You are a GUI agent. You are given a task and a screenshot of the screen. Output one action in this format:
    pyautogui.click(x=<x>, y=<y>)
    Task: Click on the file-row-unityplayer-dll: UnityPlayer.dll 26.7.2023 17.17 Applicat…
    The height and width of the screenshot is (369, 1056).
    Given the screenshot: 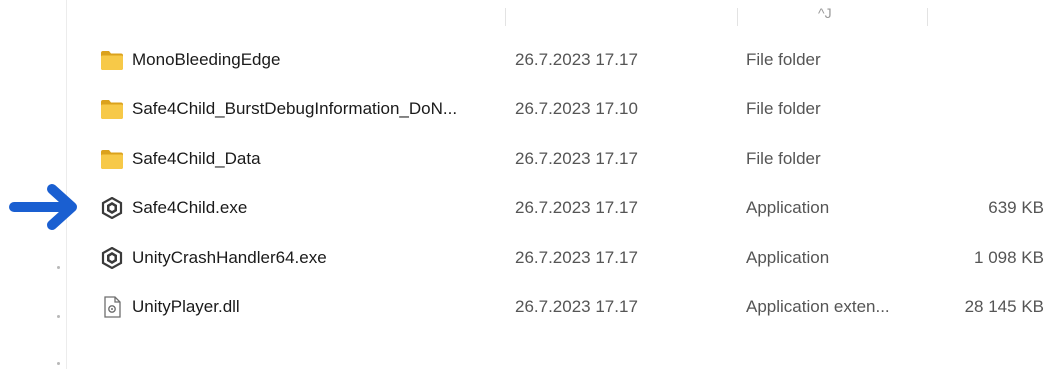 What is the action you would take?
    pyautogui.click(x=561, y=308)
    